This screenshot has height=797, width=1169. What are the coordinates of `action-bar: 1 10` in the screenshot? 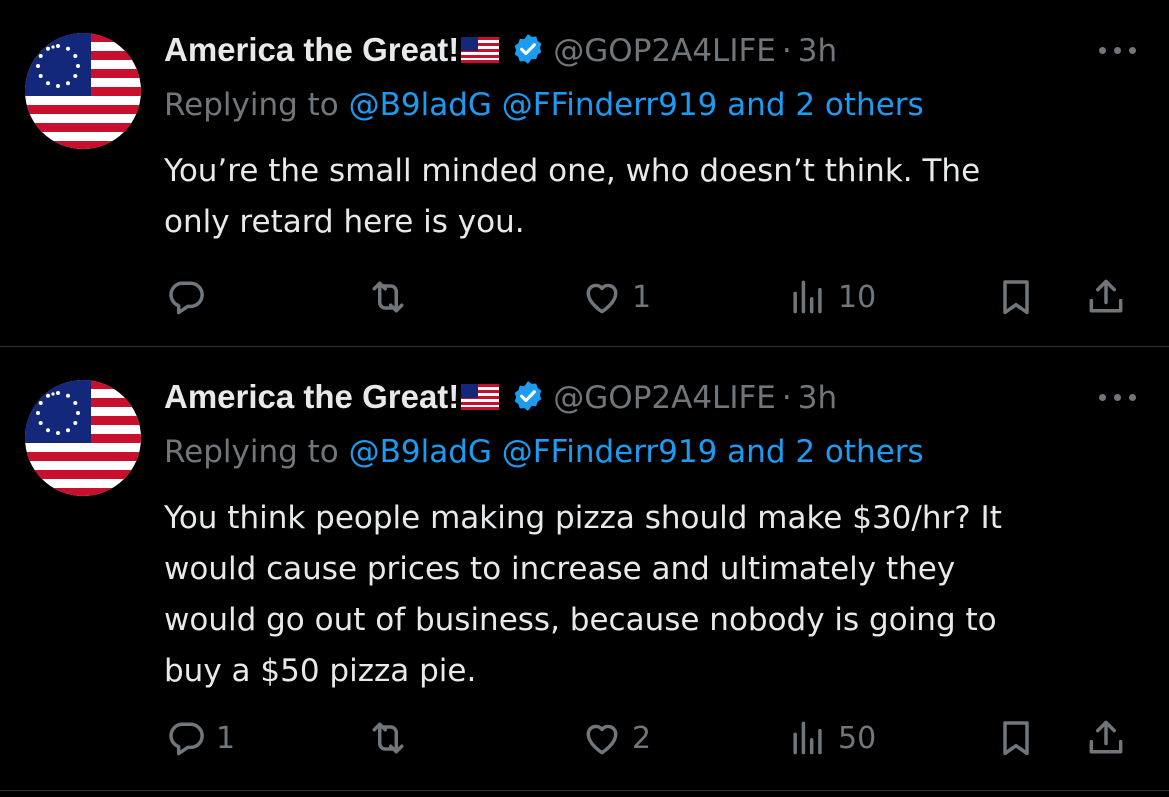 It's located at (654, 297).